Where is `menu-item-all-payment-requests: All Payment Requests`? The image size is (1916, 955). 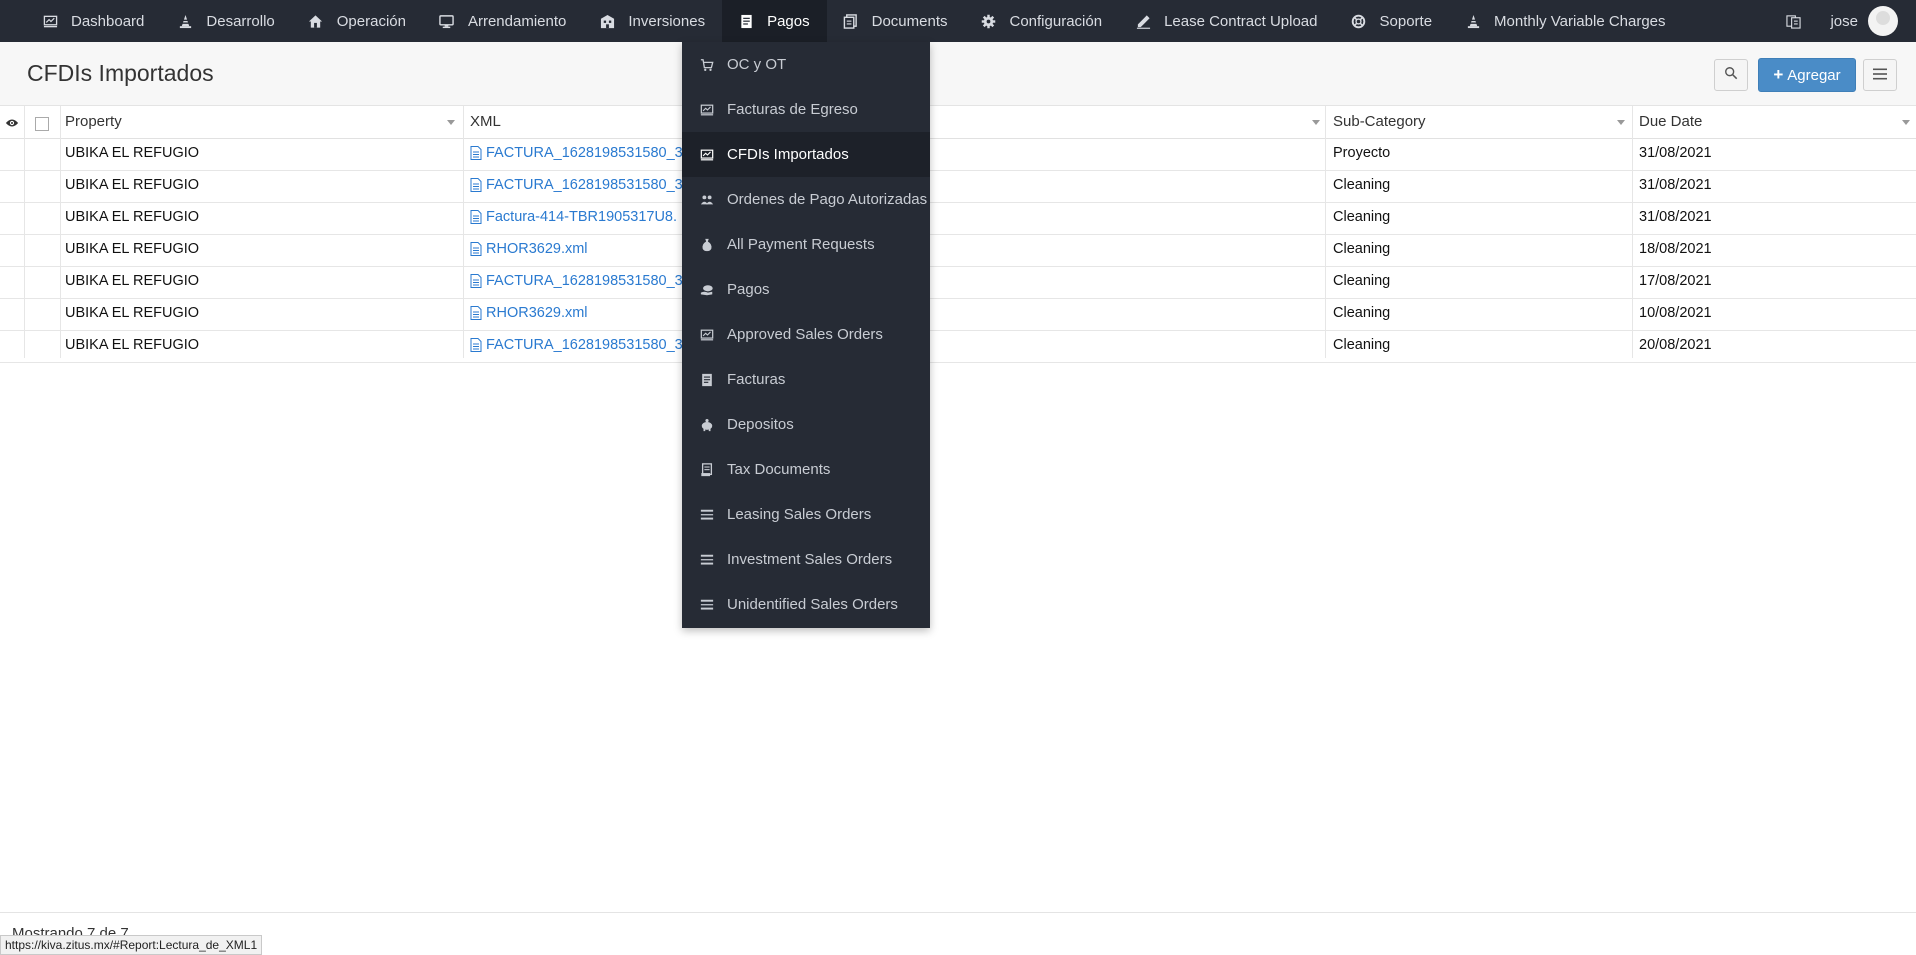 menu-item-all-payment-requests: All Payment Requests is located at coordinates (806, 244).